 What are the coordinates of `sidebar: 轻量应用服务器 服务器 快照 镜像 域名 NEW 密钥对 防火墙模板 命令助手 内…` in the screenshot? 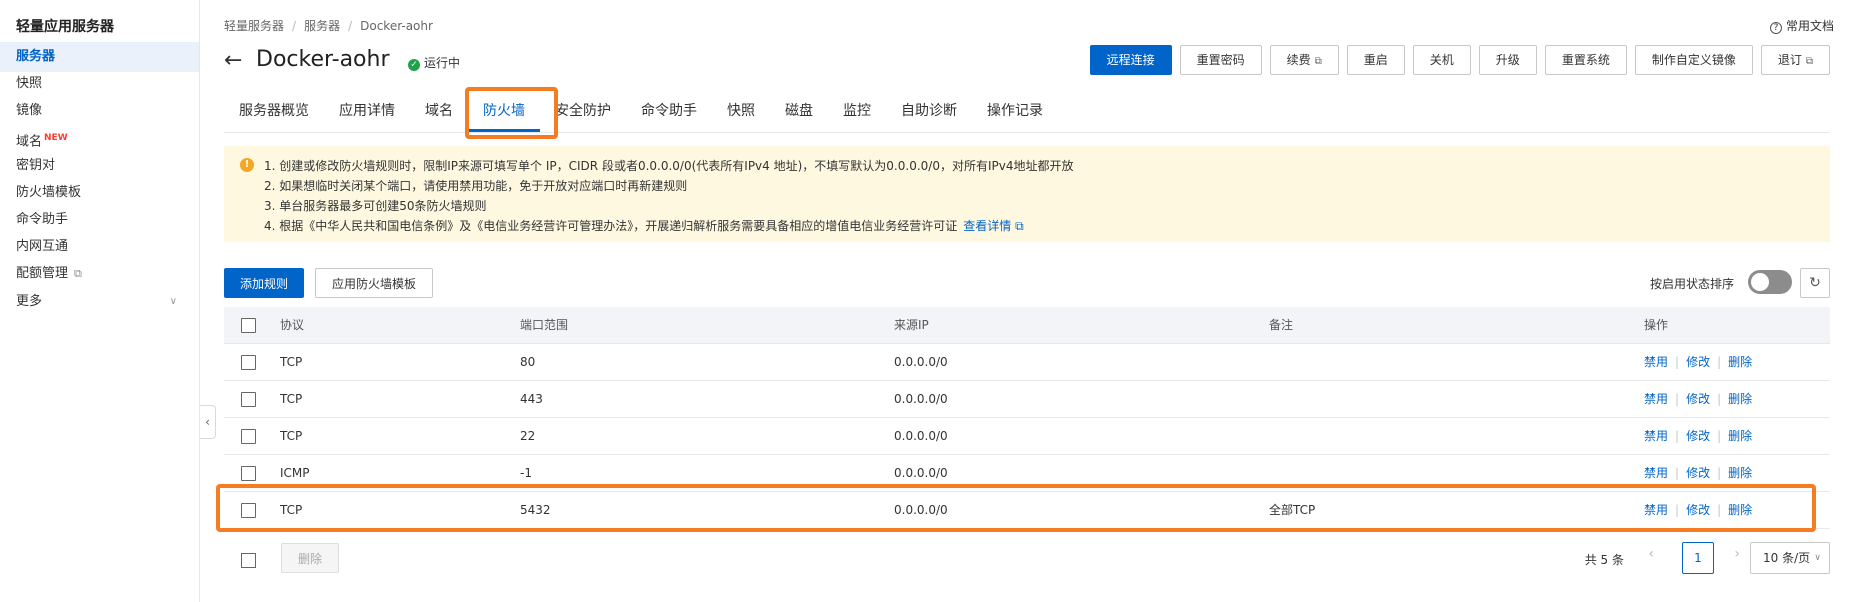 It's located at (100, 301).